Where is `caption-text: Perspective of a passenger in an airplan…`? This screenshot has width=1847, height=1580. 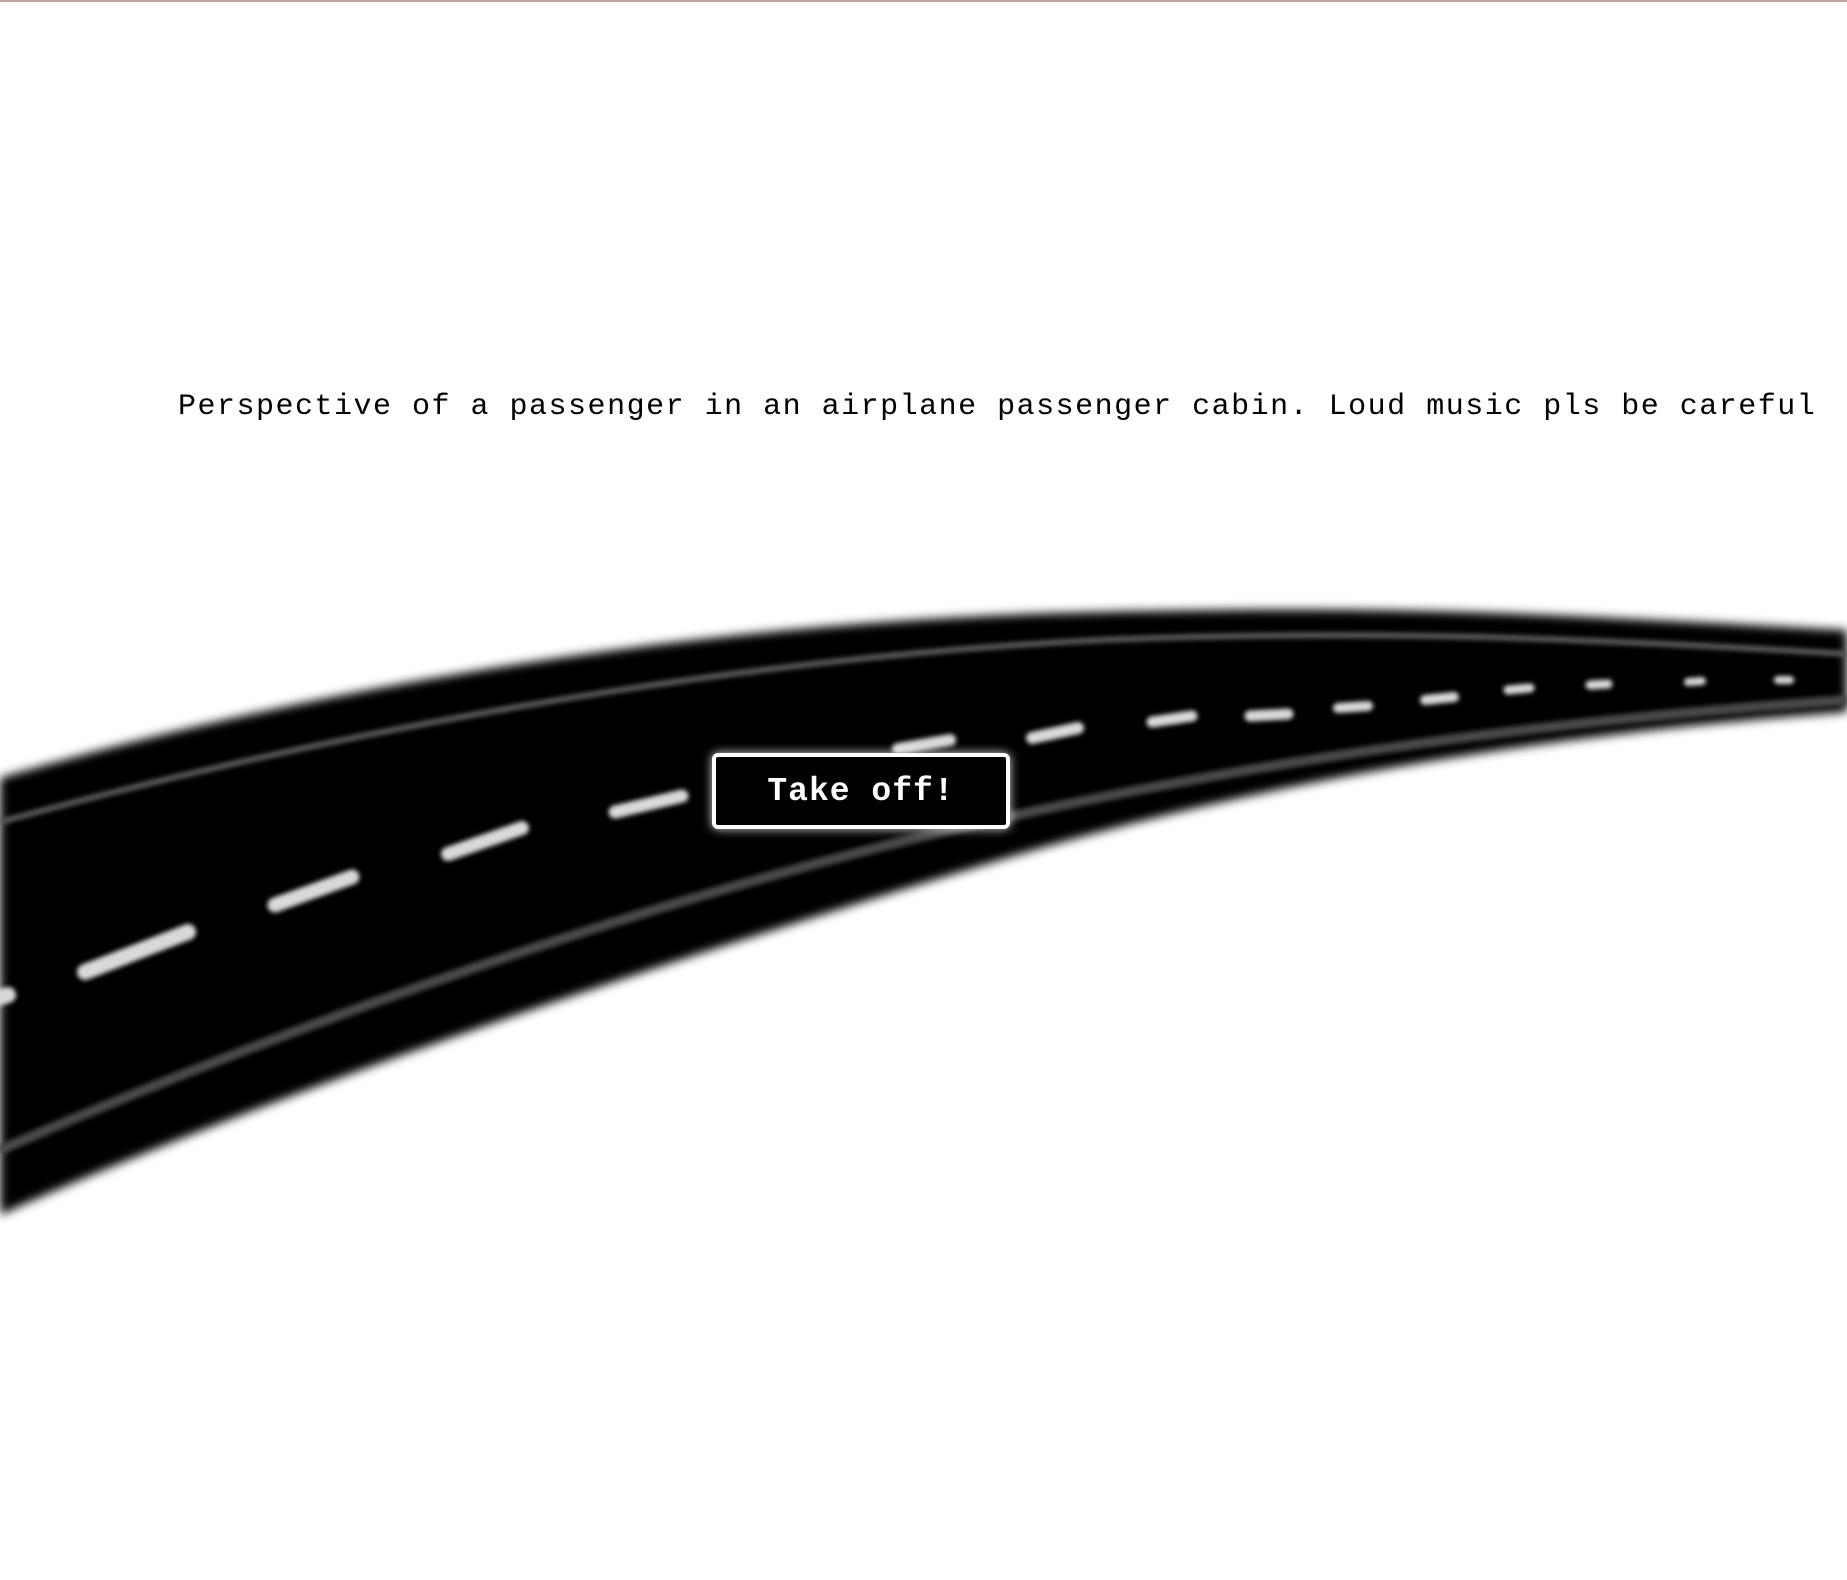 caption-text: Perspective of a passenger in an airplan… is located at coordinates (997, 407).